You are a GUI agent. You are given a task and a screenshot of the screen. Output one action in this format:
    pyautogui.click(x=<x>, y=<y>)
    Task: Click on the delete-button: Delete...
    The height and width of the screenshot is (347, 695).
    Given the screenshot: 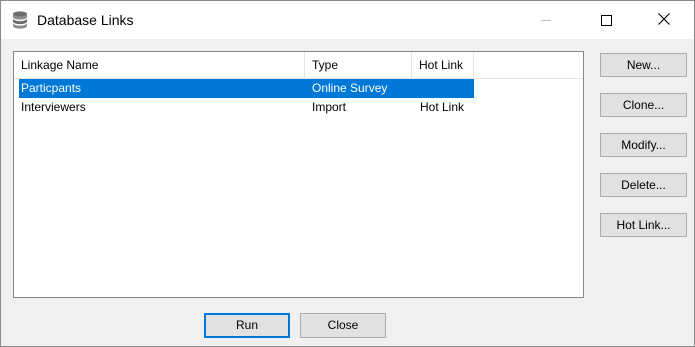 What is the action you would take?
    pyautogui.click(x=643, y=185)
    